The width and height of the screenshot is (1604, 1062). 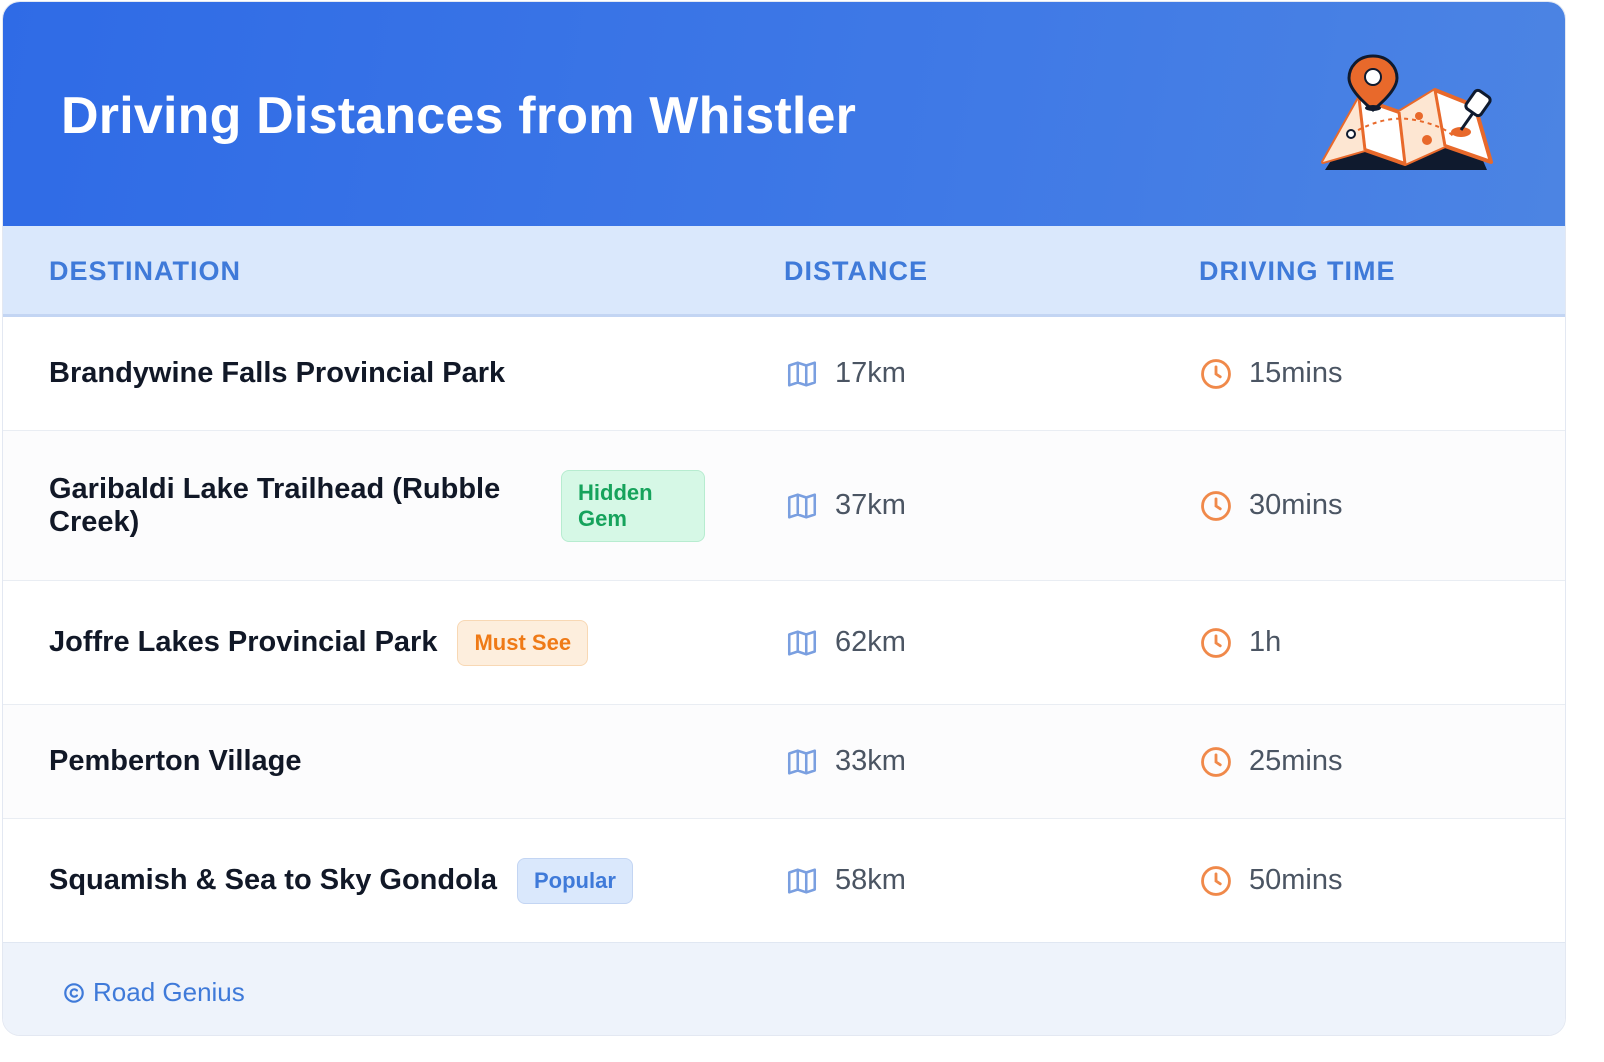 I want to click on table-row: Pemberton Village 33km 25mins, so click(x=784, y=762).